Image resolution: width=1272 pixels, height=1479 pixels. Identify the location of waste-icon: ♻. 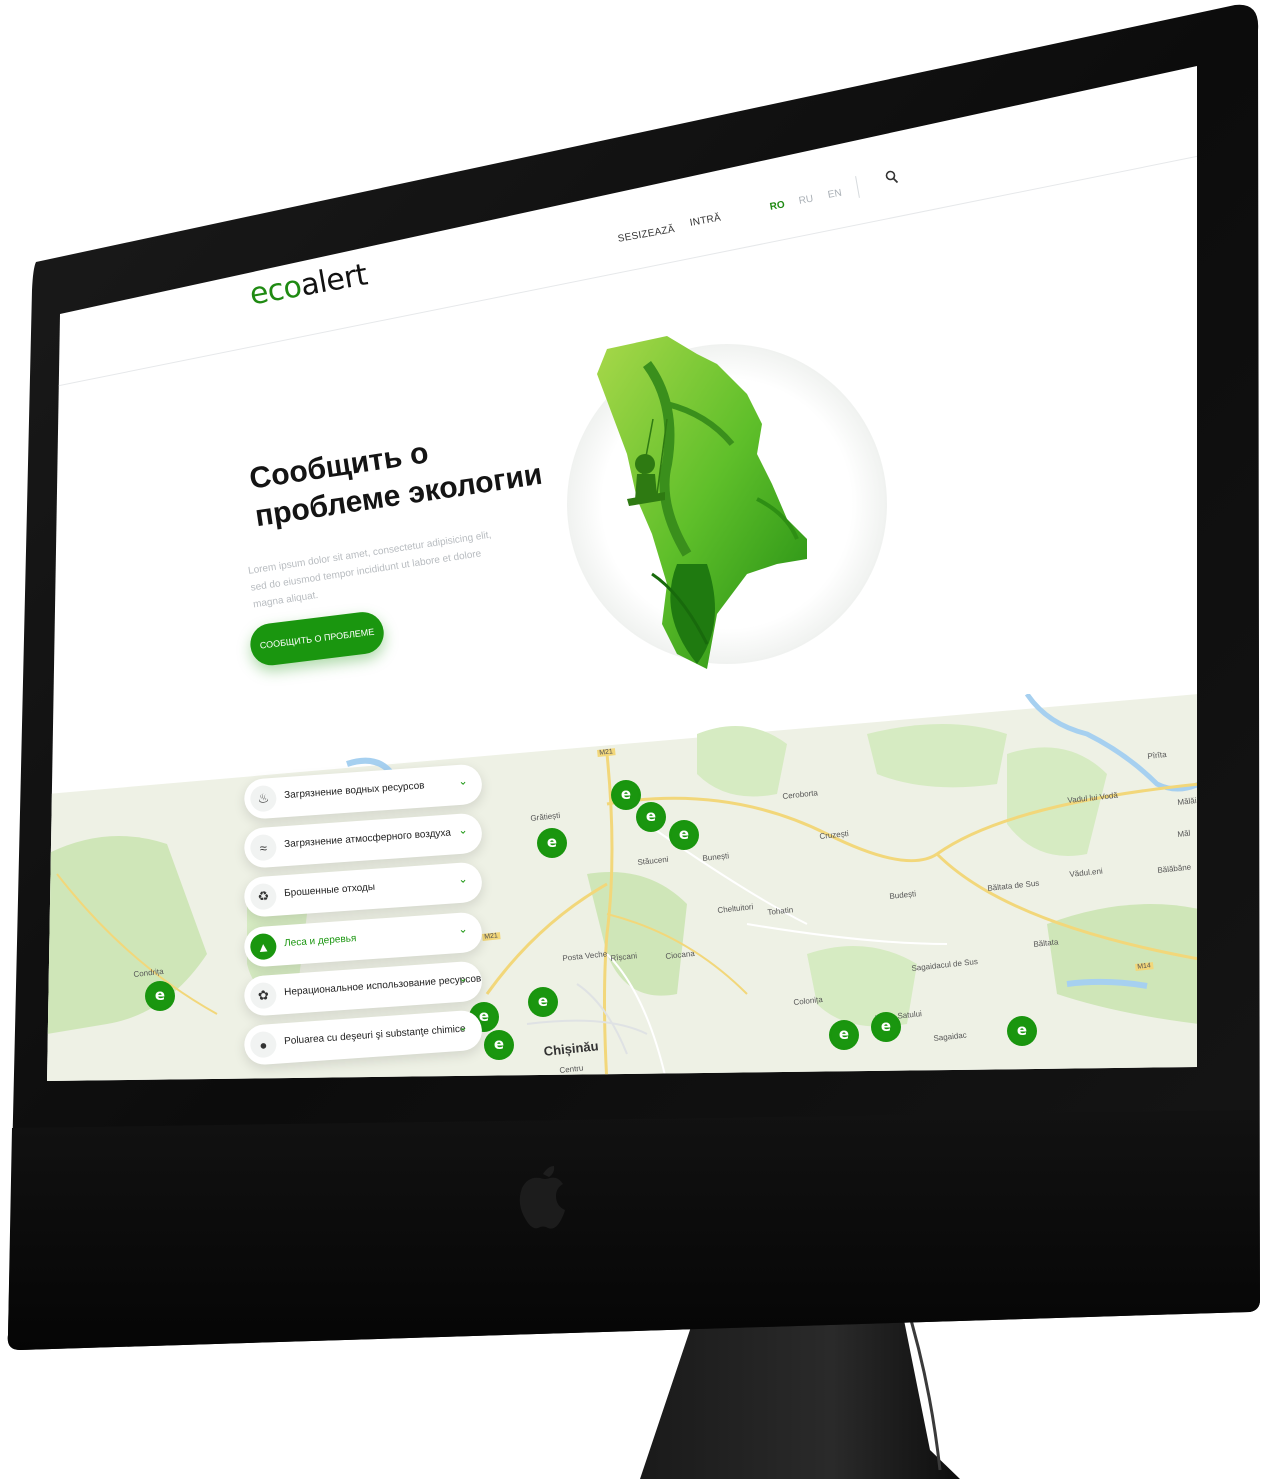
(263, 896).